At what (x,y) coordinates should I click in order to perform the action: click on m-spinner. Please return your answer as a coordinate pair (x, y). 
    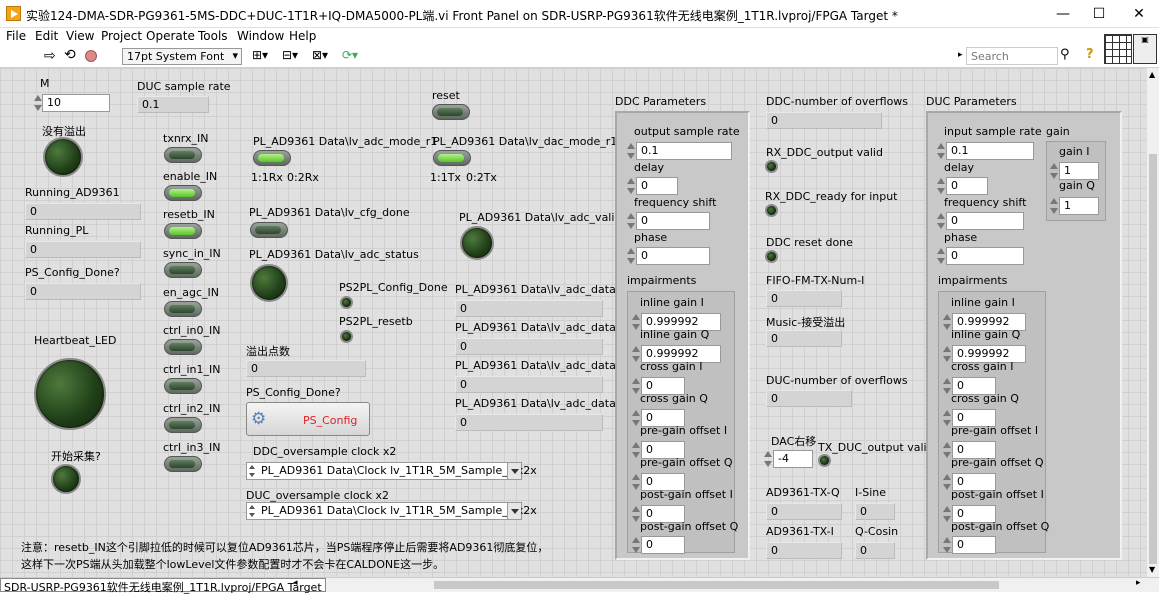
    Looking at the image, I should click on (38, 103).